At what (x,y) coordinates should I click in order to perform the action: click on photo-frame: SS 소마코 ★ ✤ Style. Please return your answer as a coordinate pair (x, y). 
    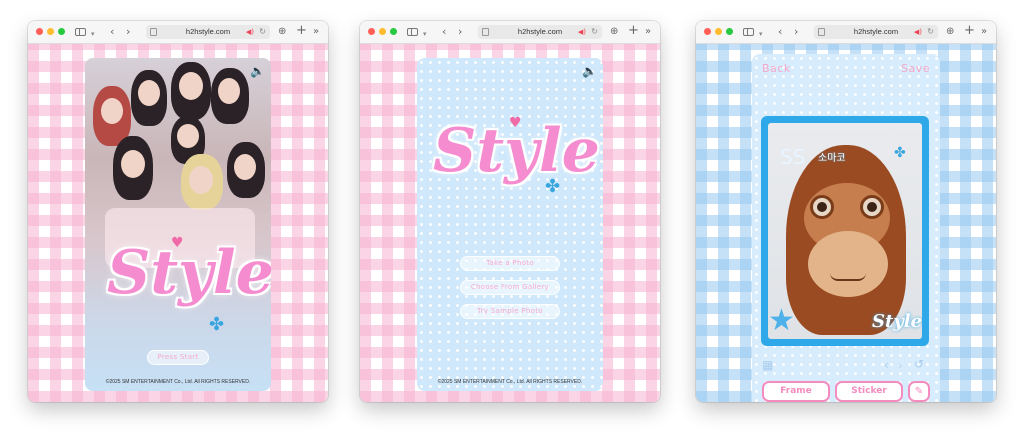
    Looking at the image, I should click on (845, 231).